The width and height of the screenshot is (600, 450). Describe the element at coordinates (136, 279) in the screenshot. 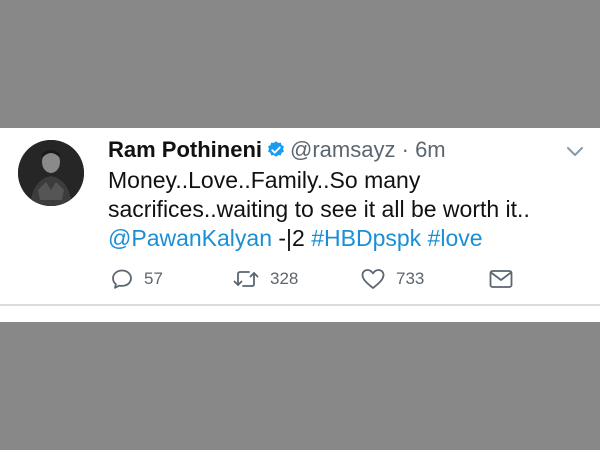

I see `reply-button: 57` at that location.